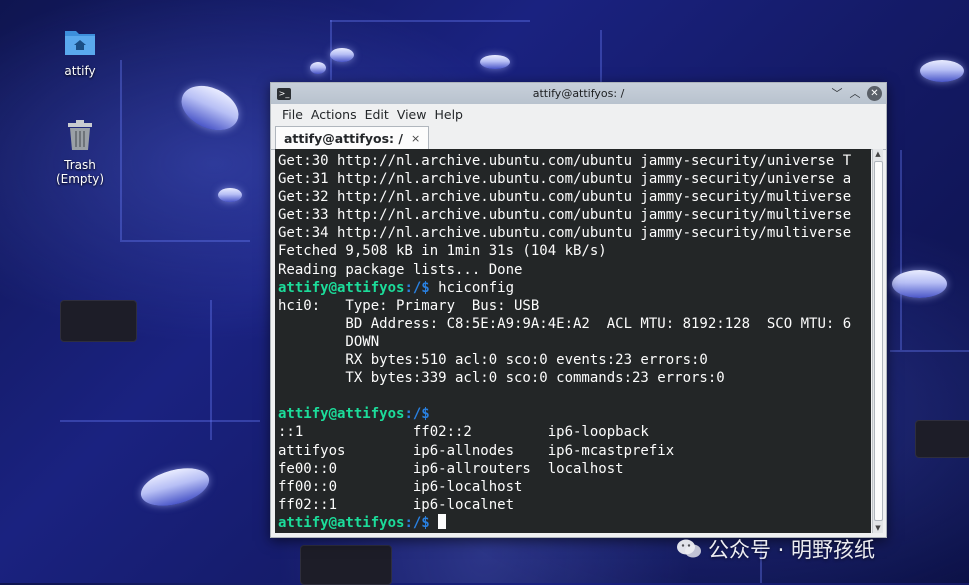  Describe the element at coordinates (878, 154) in the screenshot. I see `scroll-up-arrow-icon: ▲` at that location.